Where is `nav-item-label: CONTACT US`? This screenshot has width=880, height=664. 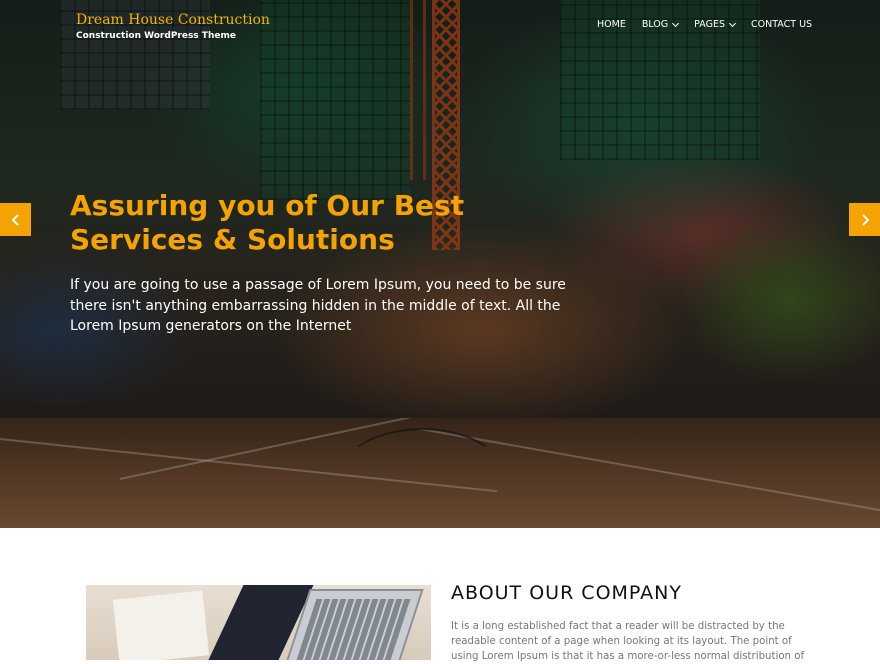
nav-item-label: CONTACT US is located at coordinates (782, 24).